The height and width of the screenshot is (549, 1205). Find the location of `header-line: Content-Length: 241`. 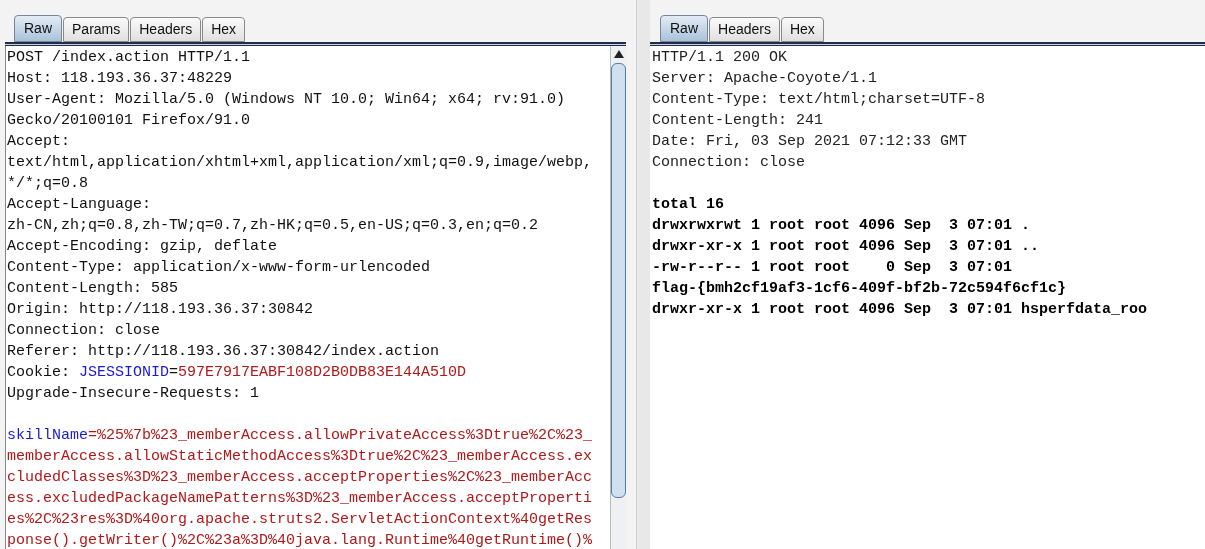

header-line: Content-Length: 241 is located at coordinates (738, 120).